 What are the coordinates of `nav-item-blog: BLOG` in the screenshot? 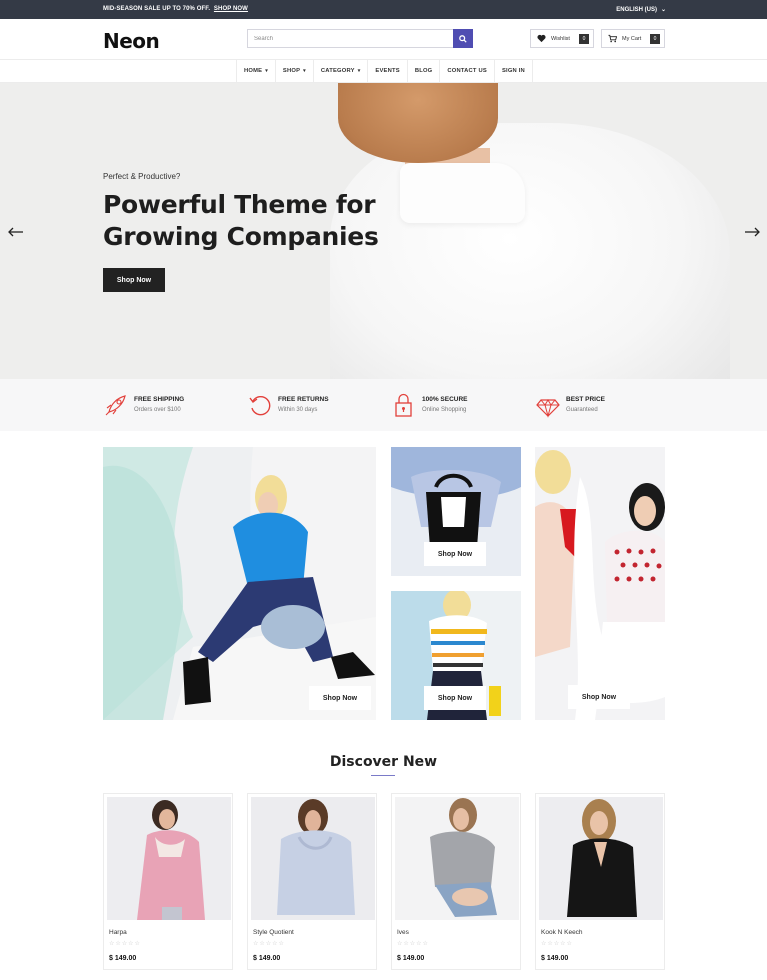 It's located at (423, 71).